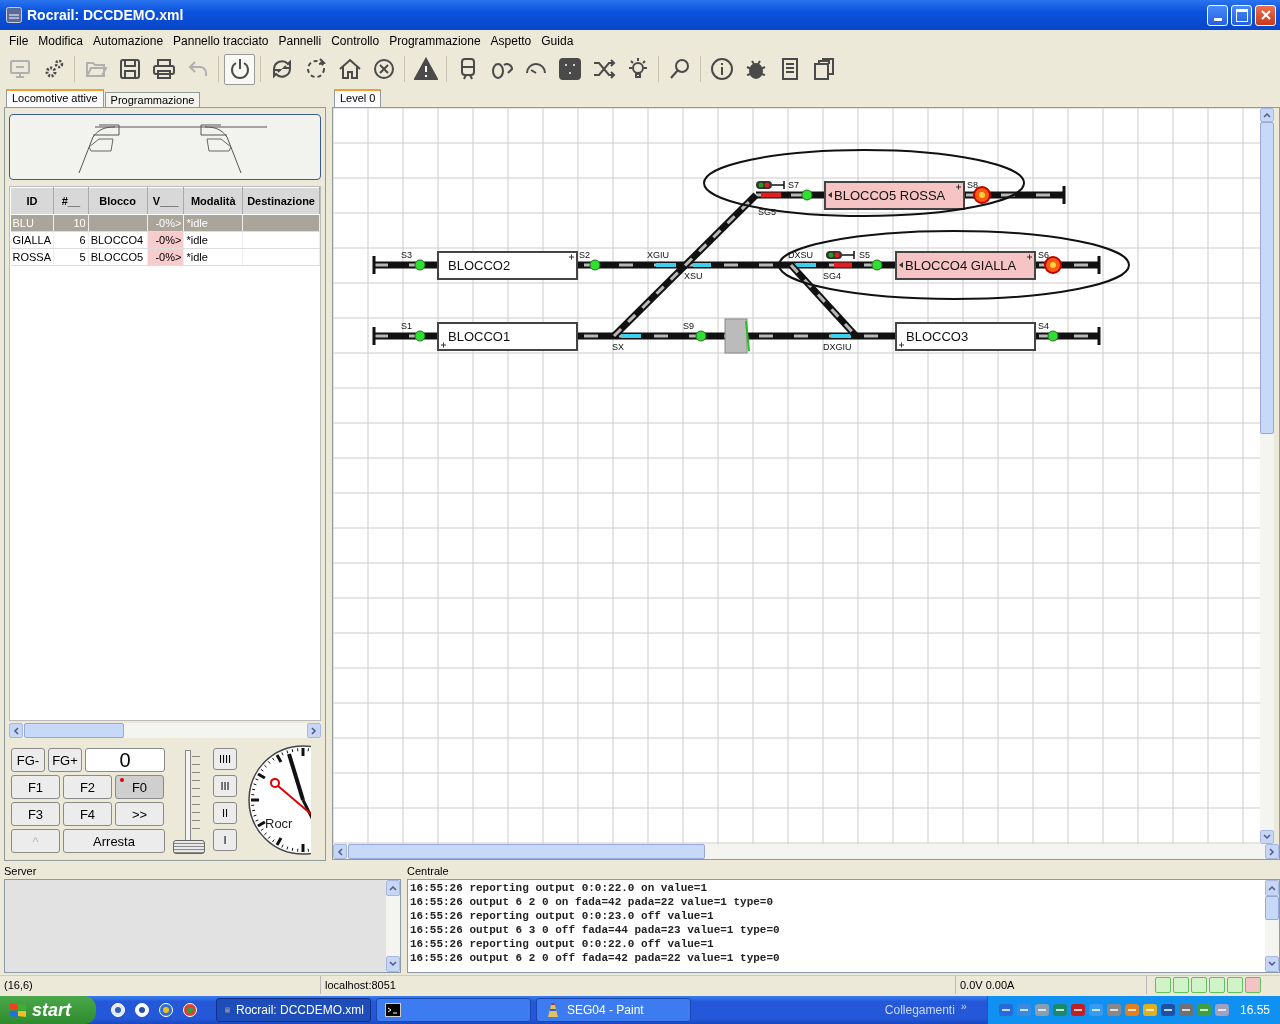  Describe the element at coordinates (963, 1006) in the screenshot. I see `chevron-button: »` at that location.